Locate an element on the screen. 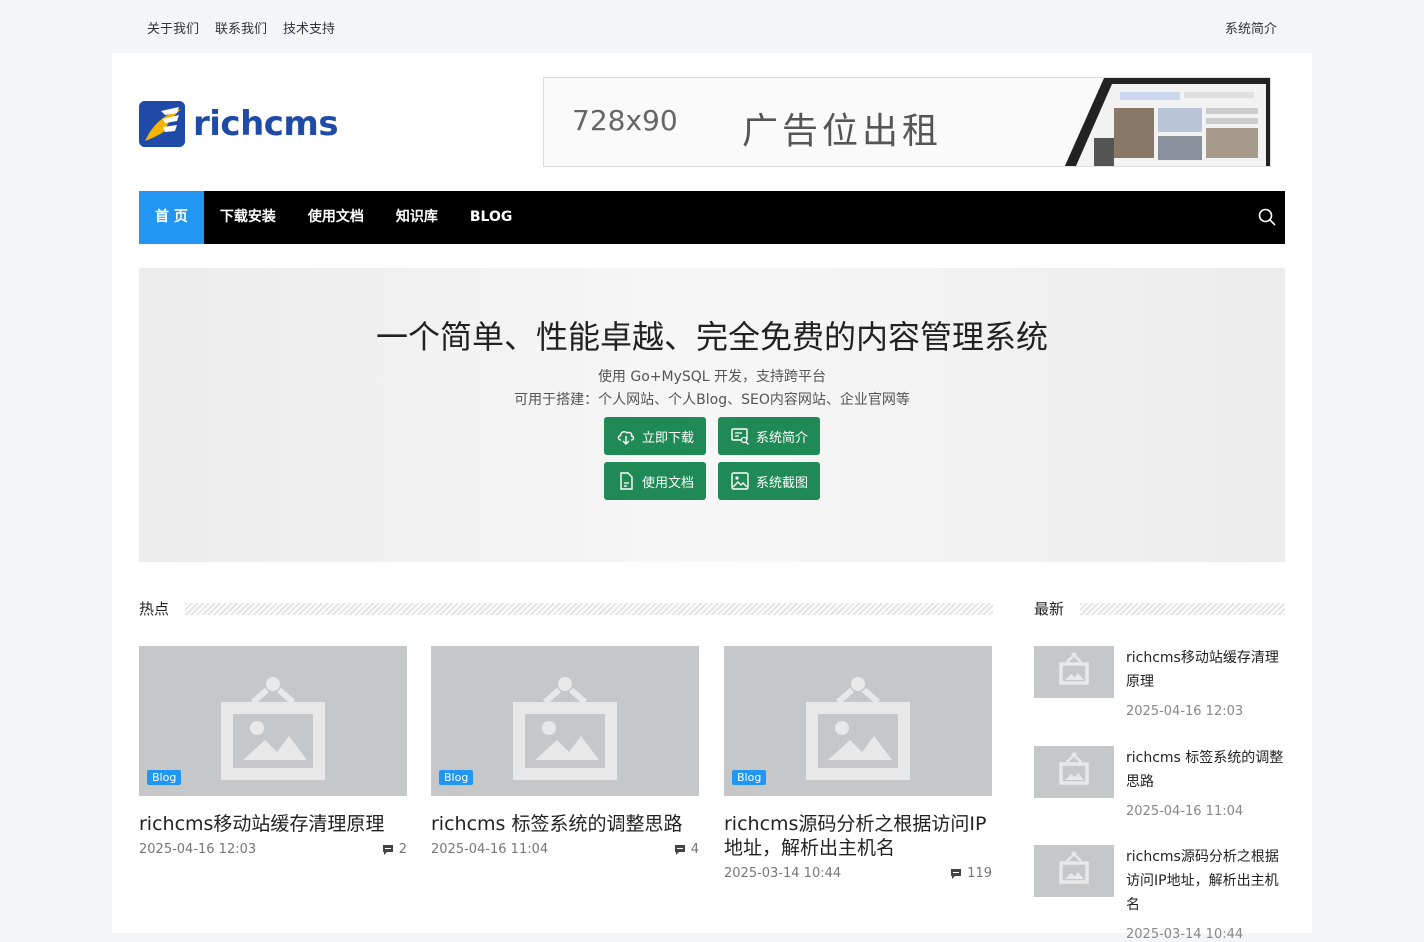 Image resolution: width=1424 pixels, height=942 pixels. latest-section-header: 最新 is located at coordinates (1159, 608).